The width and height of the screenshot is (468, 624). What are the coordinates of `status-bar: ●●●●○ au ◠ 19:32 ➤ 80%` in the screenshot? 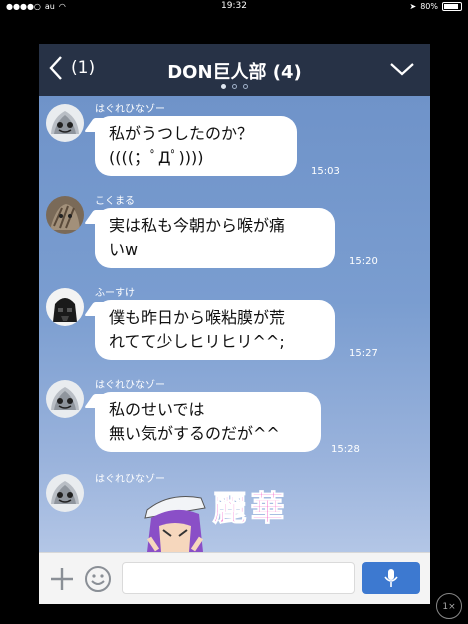 It's located at (234, 7).